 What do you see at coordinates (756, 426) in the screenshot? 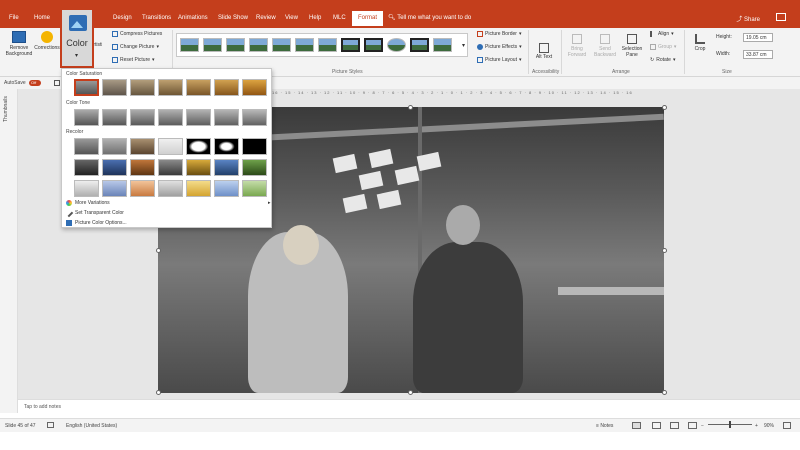
I see `zoom-in-icon: +` at bounding box center [756, 426].